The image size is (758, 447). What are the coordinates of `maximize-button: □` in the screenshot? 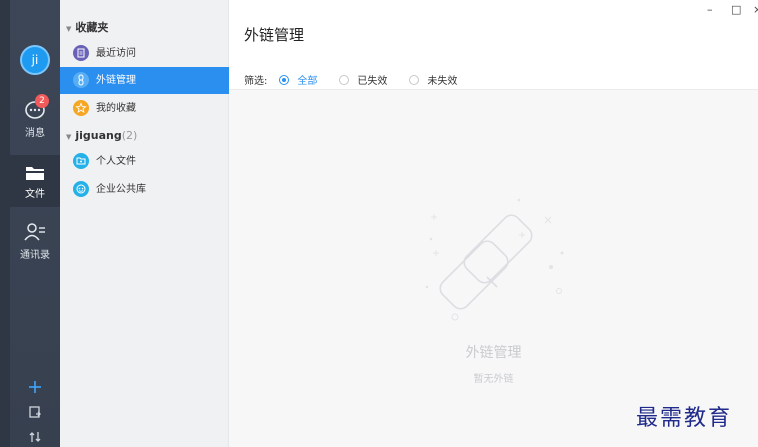 It's located at (736, 9).